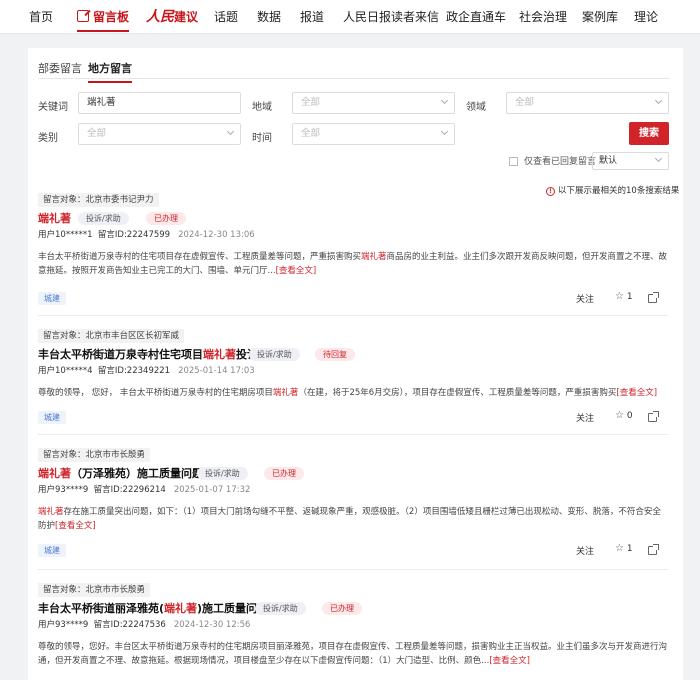  I want to click on tab-local-messages: 地方留言, so click(110, 71).